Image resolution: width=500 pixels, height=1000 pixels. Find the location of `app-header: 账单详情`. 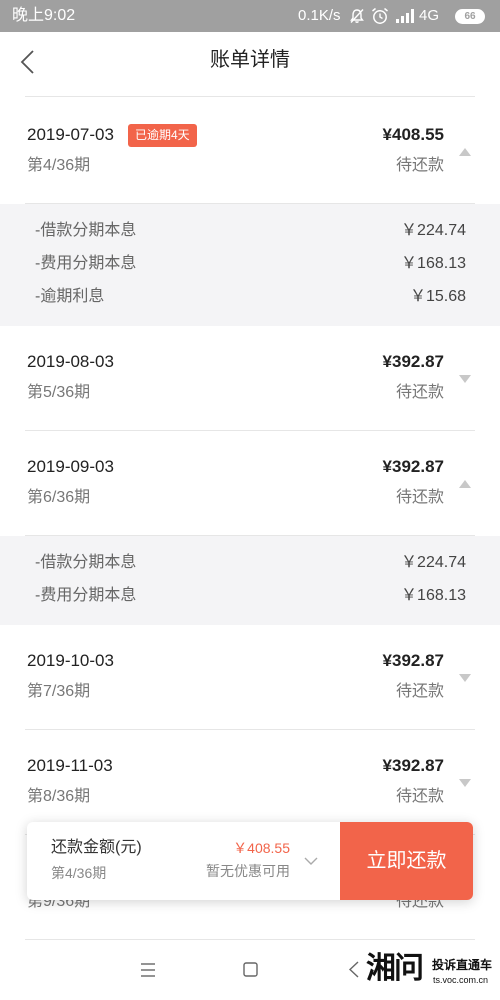

app-header: 账单详情 is located at coordinates (250, 62).